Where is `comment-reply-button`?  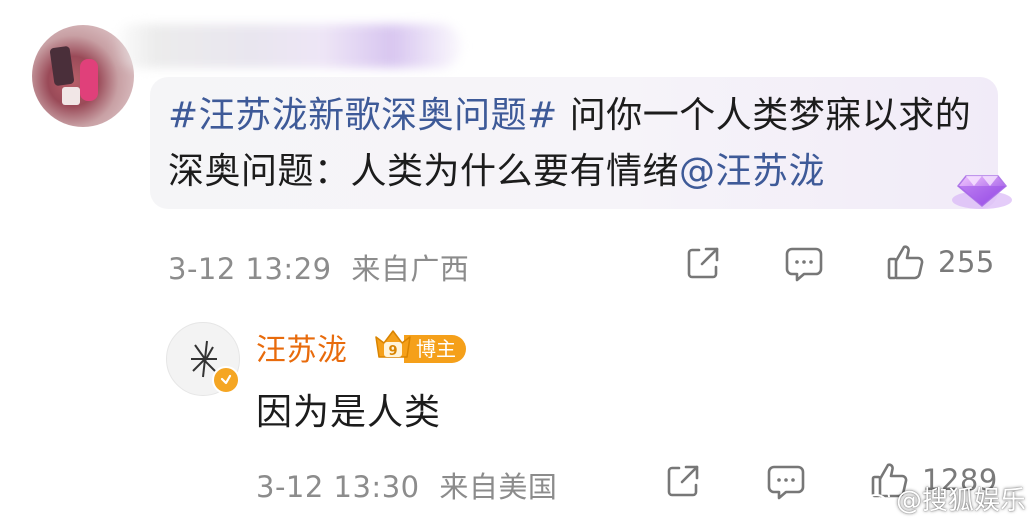
comment-reply-button is located at coordinates (804, 264).